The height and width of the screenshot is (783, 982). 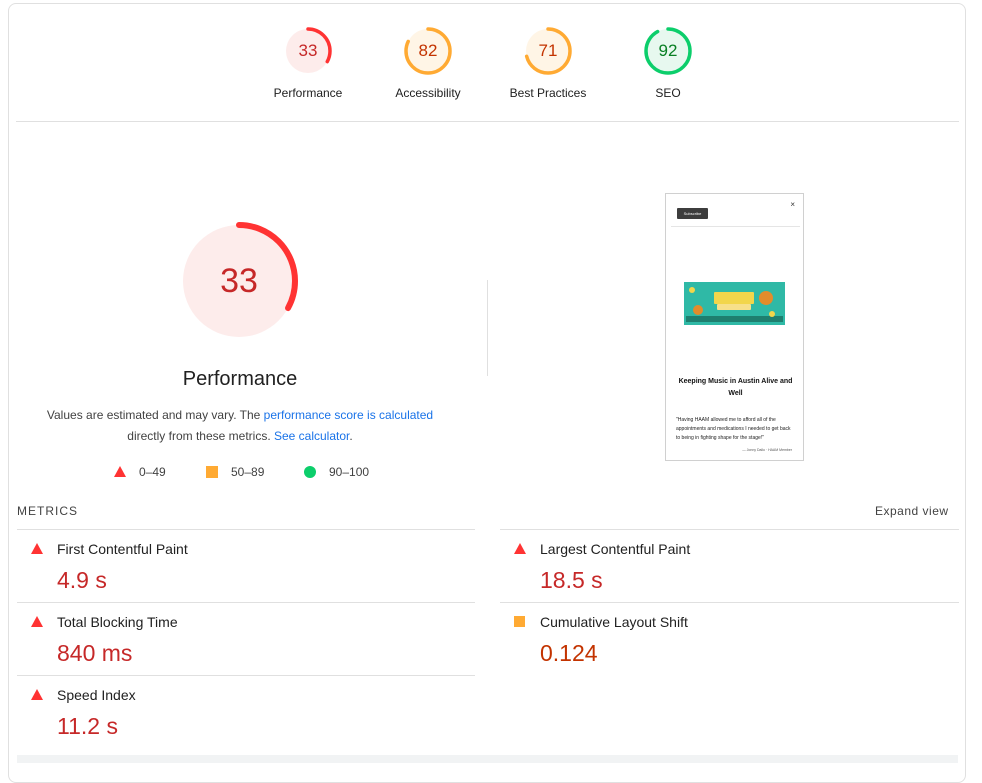 What do you see at coordinates (668, 63) in the screenshot?
I see `gauge-seo: 92 SEO` at bounding box center [668, 63].